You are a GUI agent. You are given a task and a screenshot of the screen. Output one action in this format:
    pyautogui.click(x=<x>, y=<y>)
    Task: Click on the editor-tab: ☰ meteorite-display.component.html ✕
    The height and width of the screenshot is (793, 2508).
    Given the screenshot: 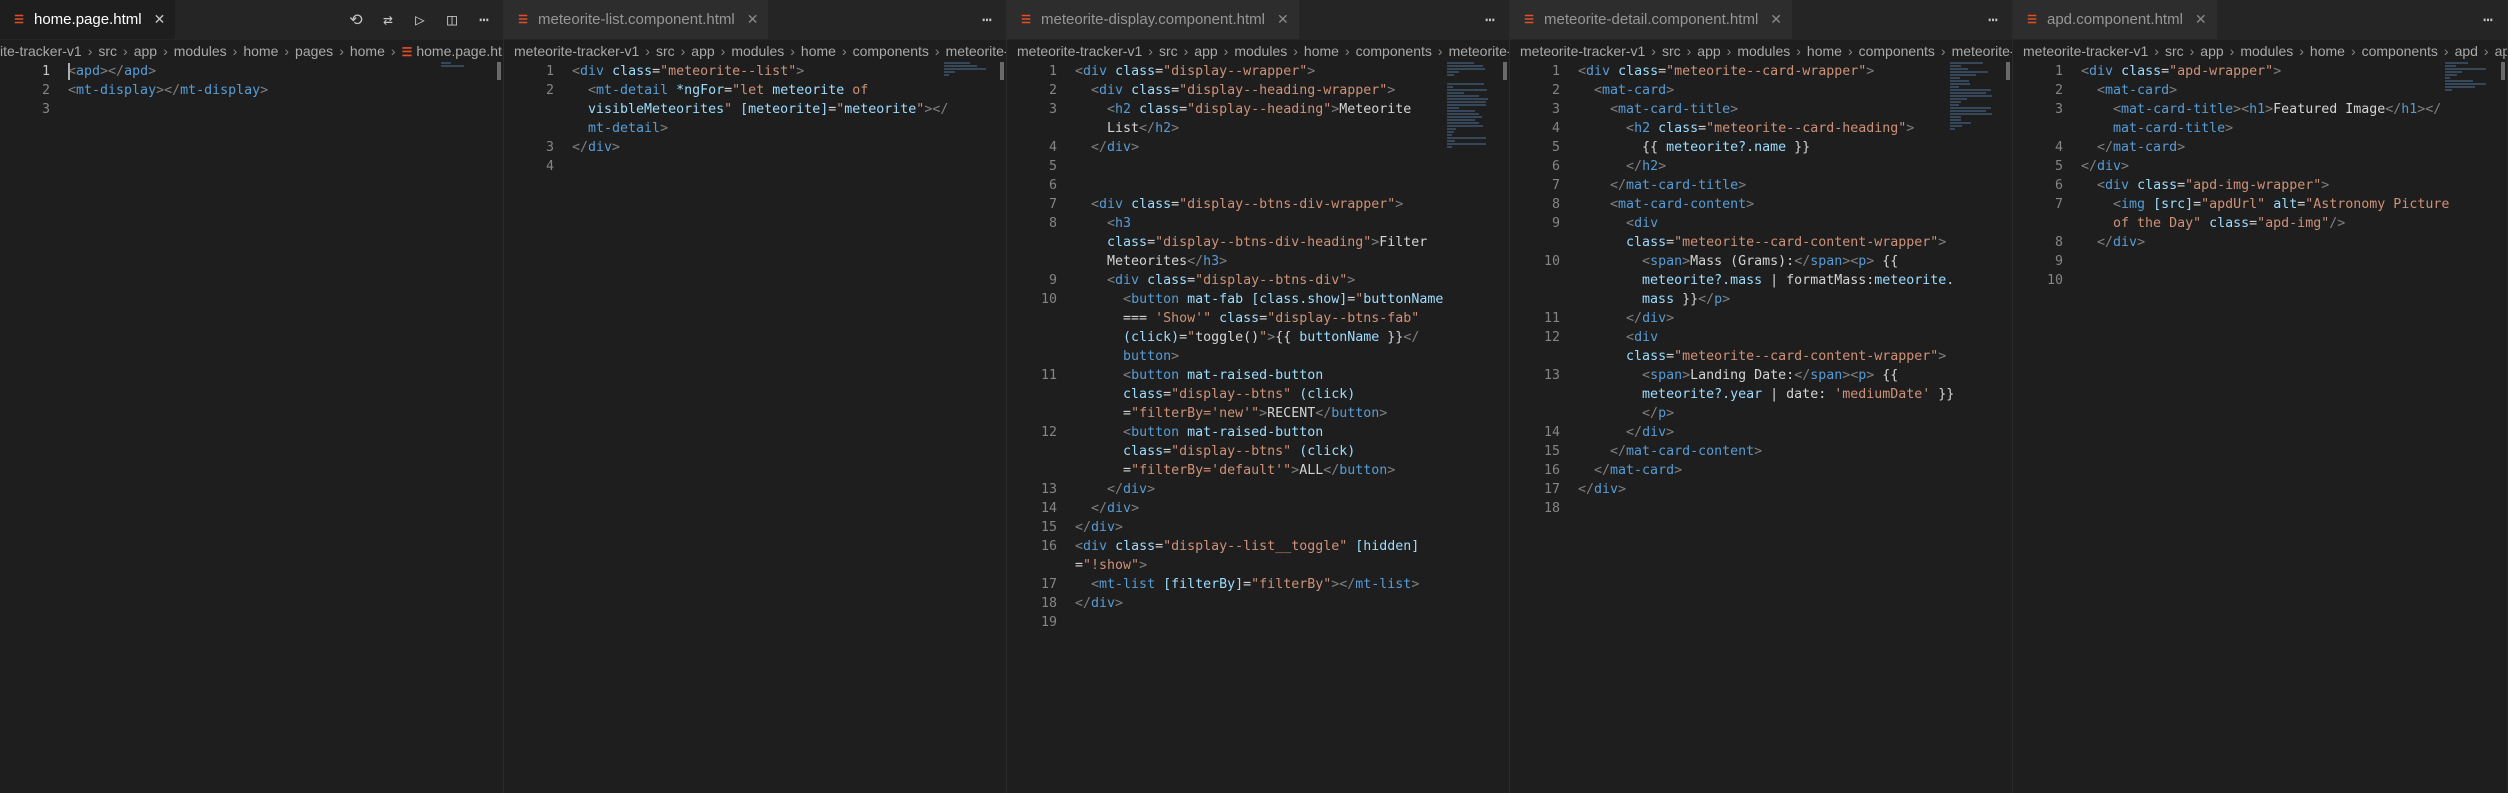 What is the action you would take?
    pyautogui.click(x=1153, y=19)
    